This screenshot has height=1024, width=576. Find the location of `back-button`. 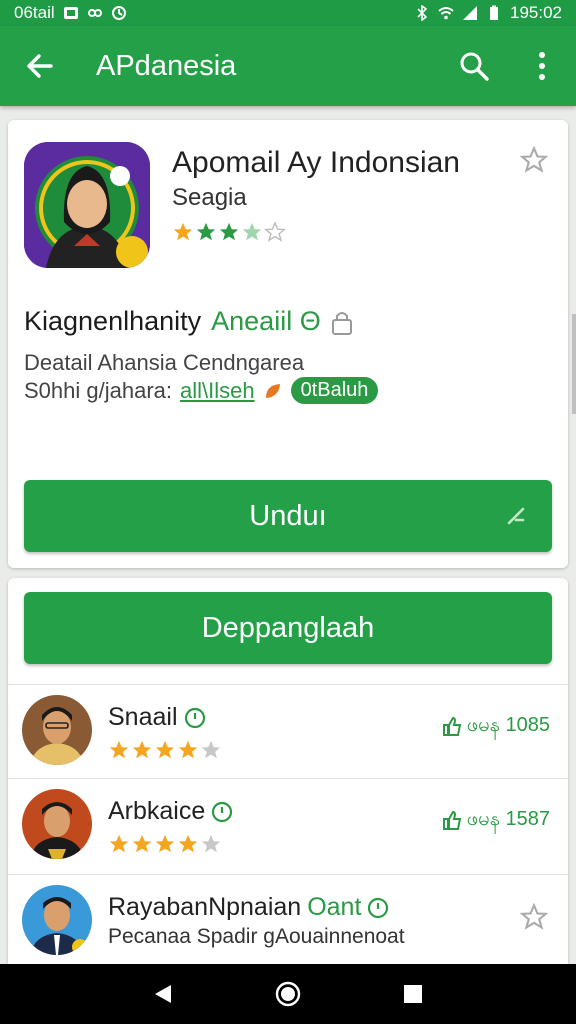

back-button is located at coordinates (40, 66).